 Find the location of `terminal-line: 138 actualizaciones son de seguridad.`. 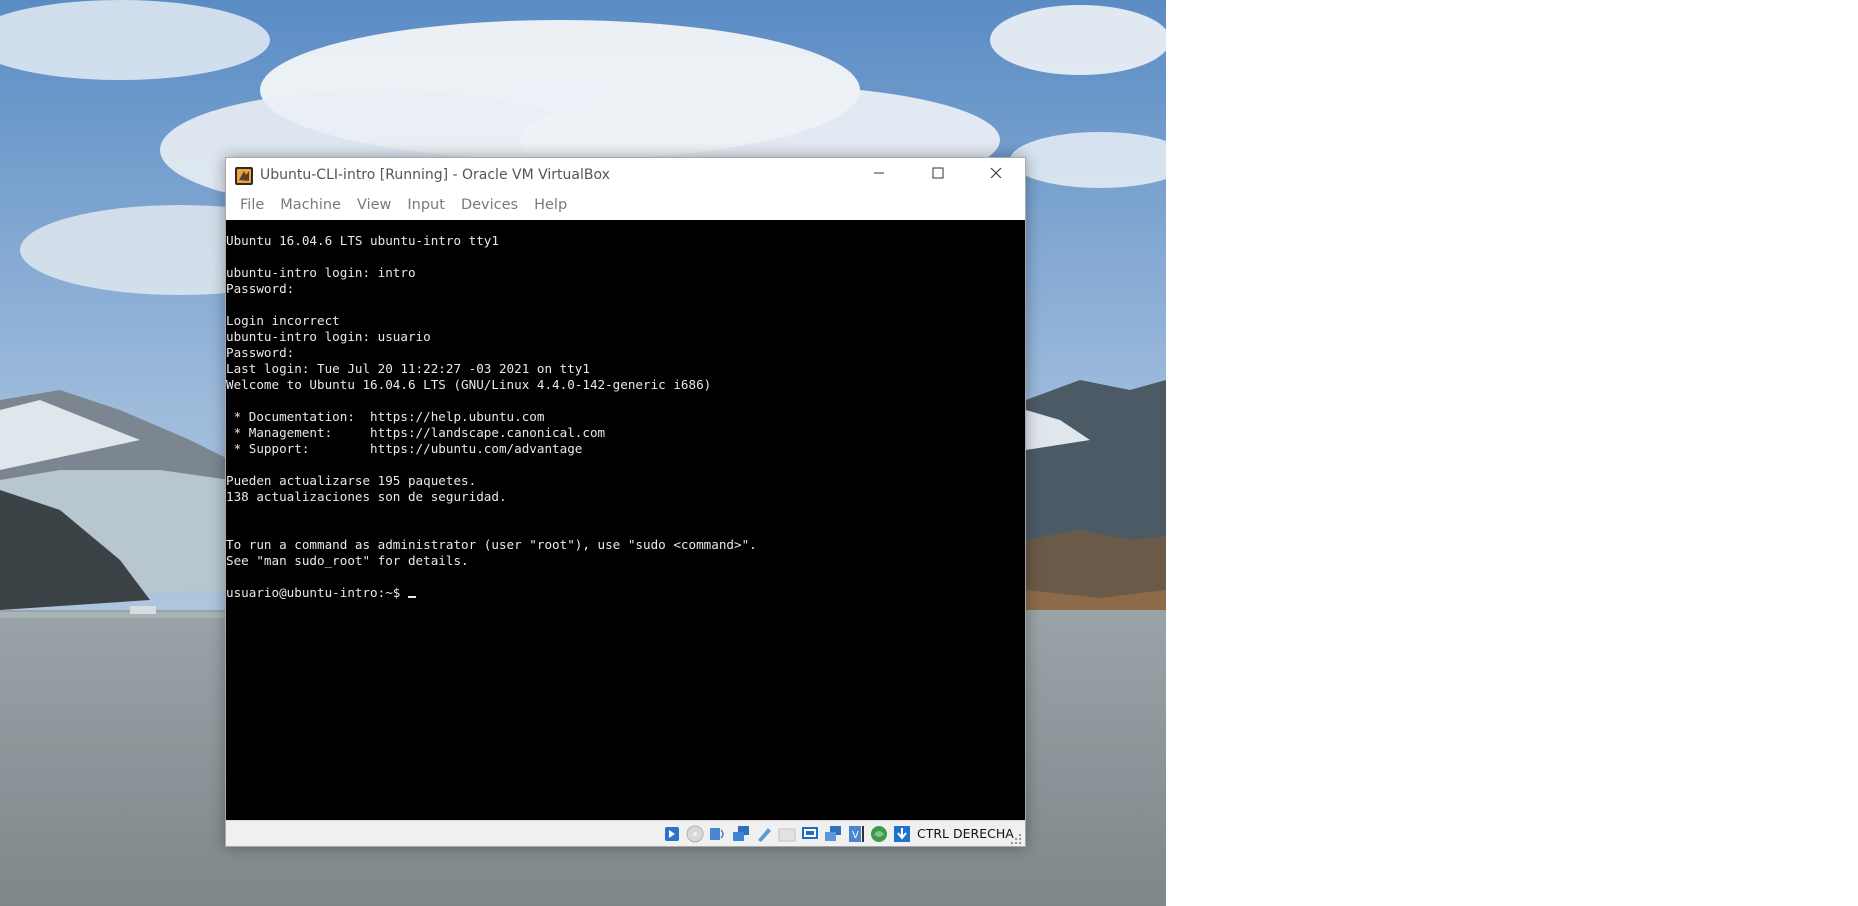

terminal-line: 138 actualizaciones son de seguridad. is located at coordinates (366, 496).